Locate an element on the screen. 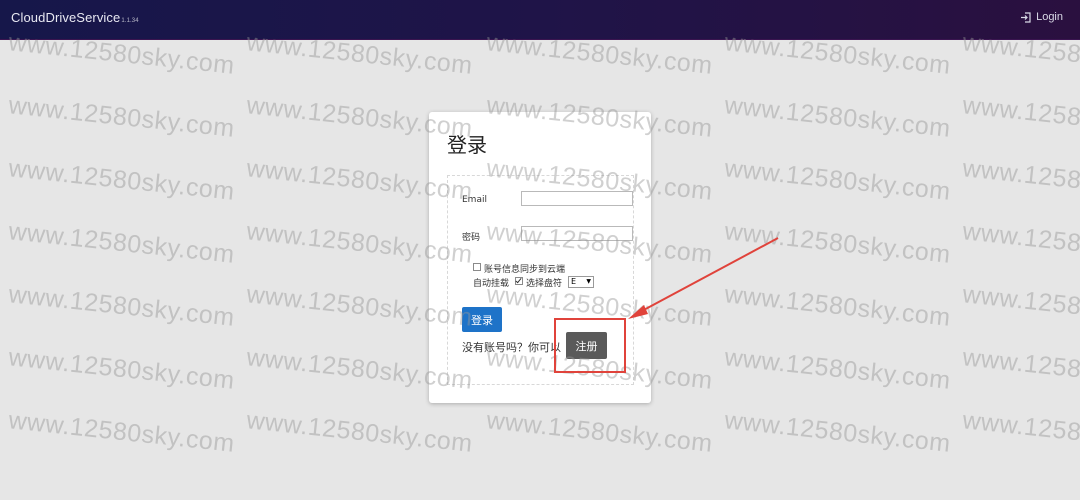 This screenshot has width=1080, height=500. login-link: Login is located at coordinates (1041, 17).